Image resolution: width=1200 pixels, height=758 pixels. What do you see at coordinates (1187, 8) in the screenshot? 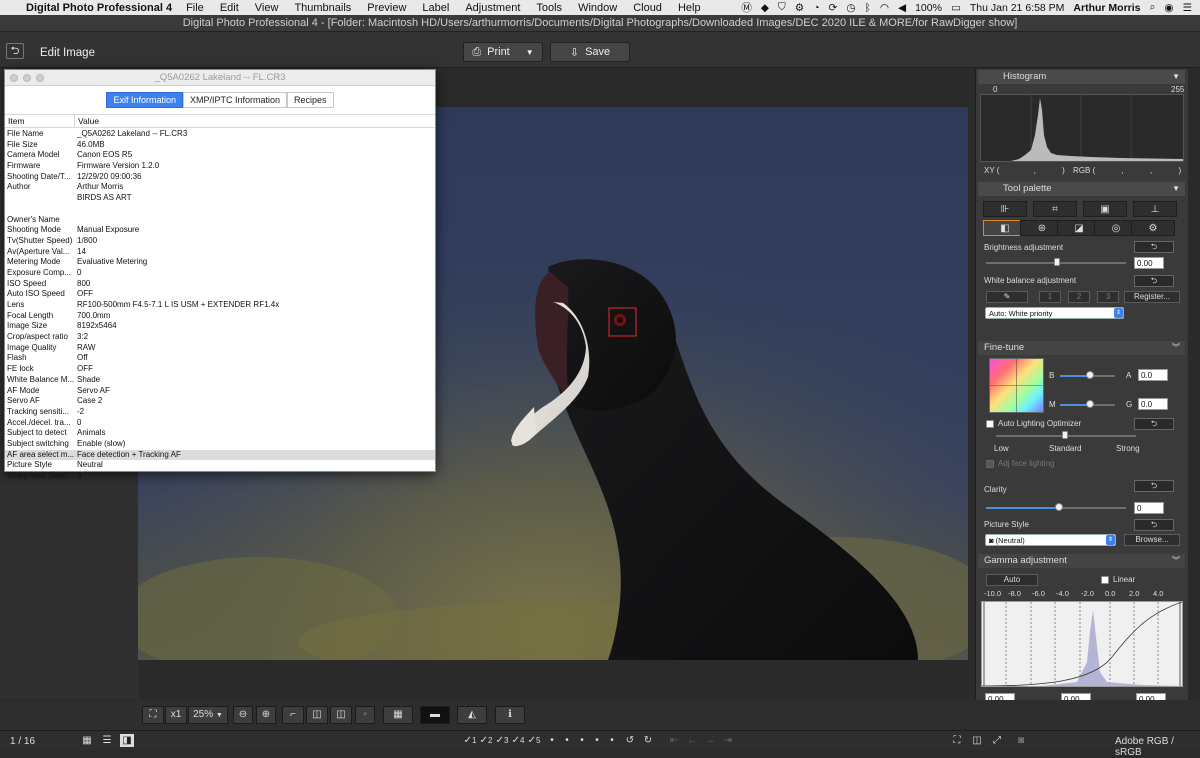
I see `control-center-icon: ☰` at bounding box center [1187, 8].